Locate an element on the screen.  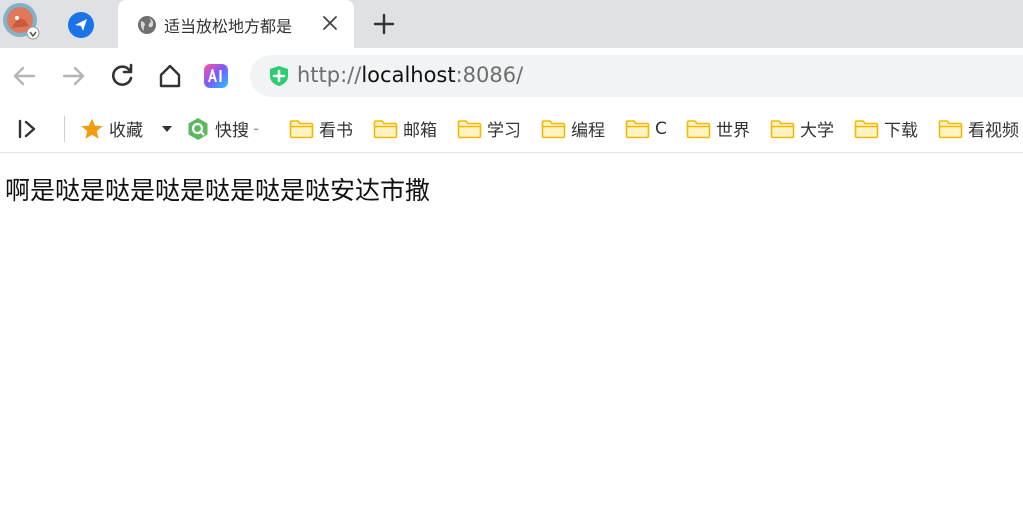
bookmark-folder: 下载 is located at coordinates (886, 128).